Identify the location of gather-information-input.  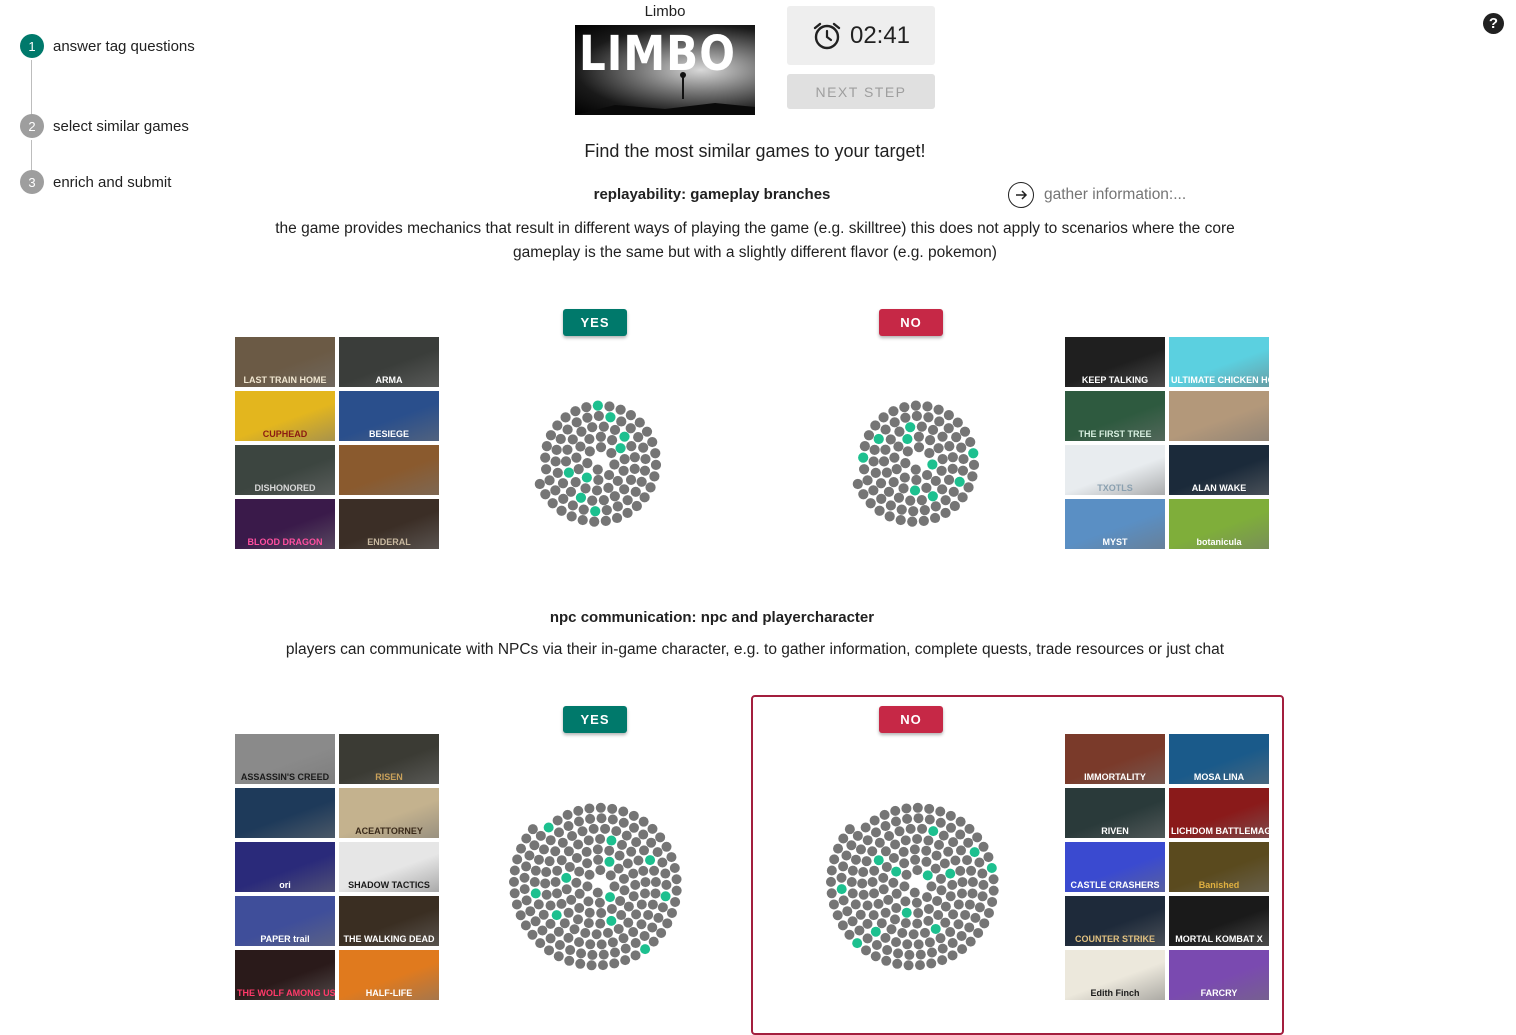
(1134, 195).